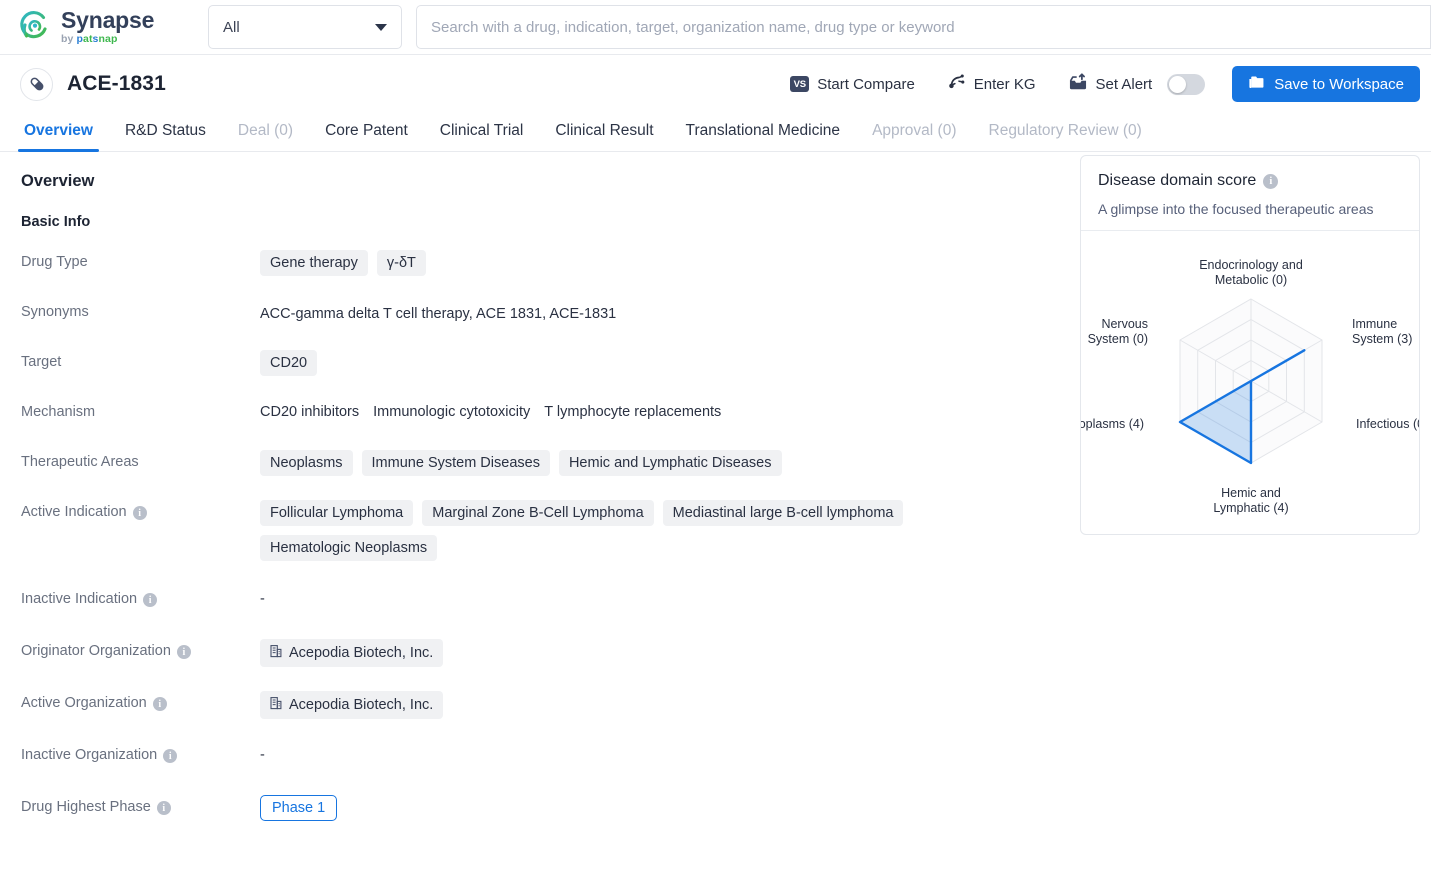 The image size is (1431, 872). Describe the element at coordinates (1250, 181) in the screenshot. I see `radar-card-title: Disease domain score i` at that location.